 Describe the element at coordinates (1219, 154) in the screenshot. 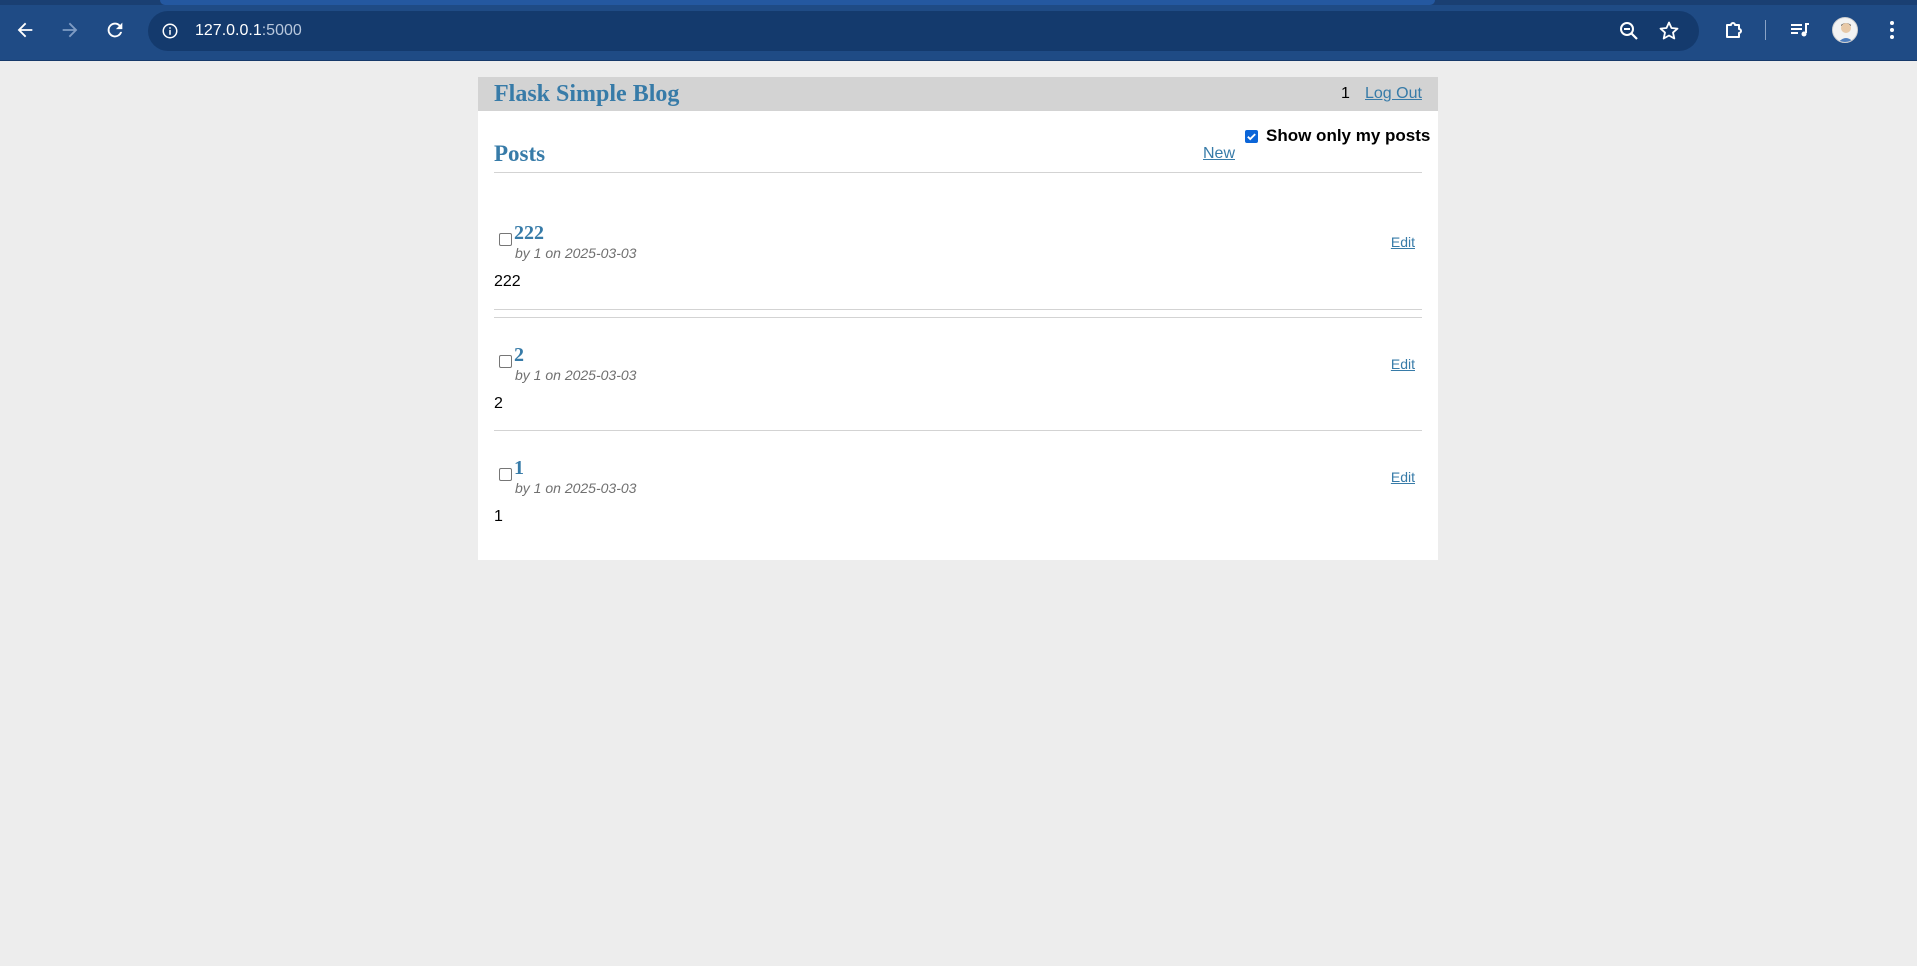

I see `new-post-link: New` at that location.